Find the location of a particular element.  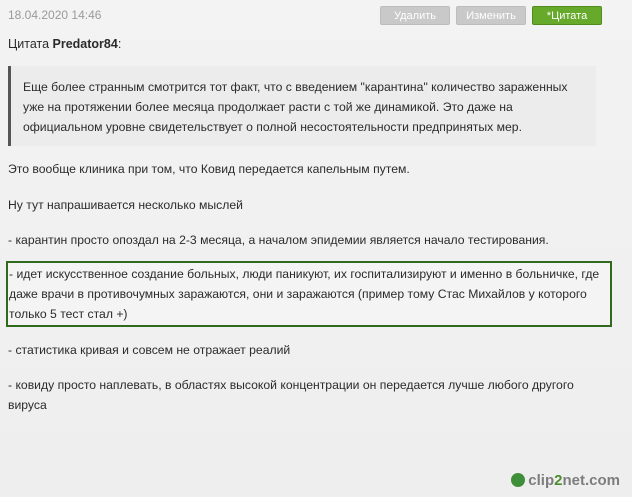

edit-button: Изменить is located at coordinates (491, 15).